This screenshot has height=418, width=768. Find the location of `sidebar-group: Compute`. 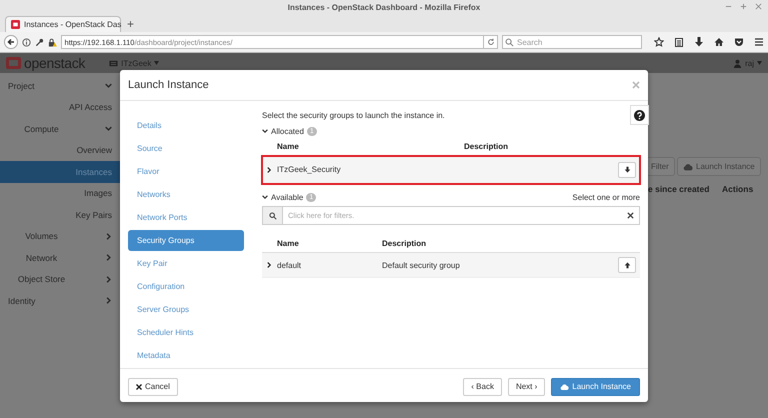

sidebar-group: Compute is located at coordinates (60, 129).